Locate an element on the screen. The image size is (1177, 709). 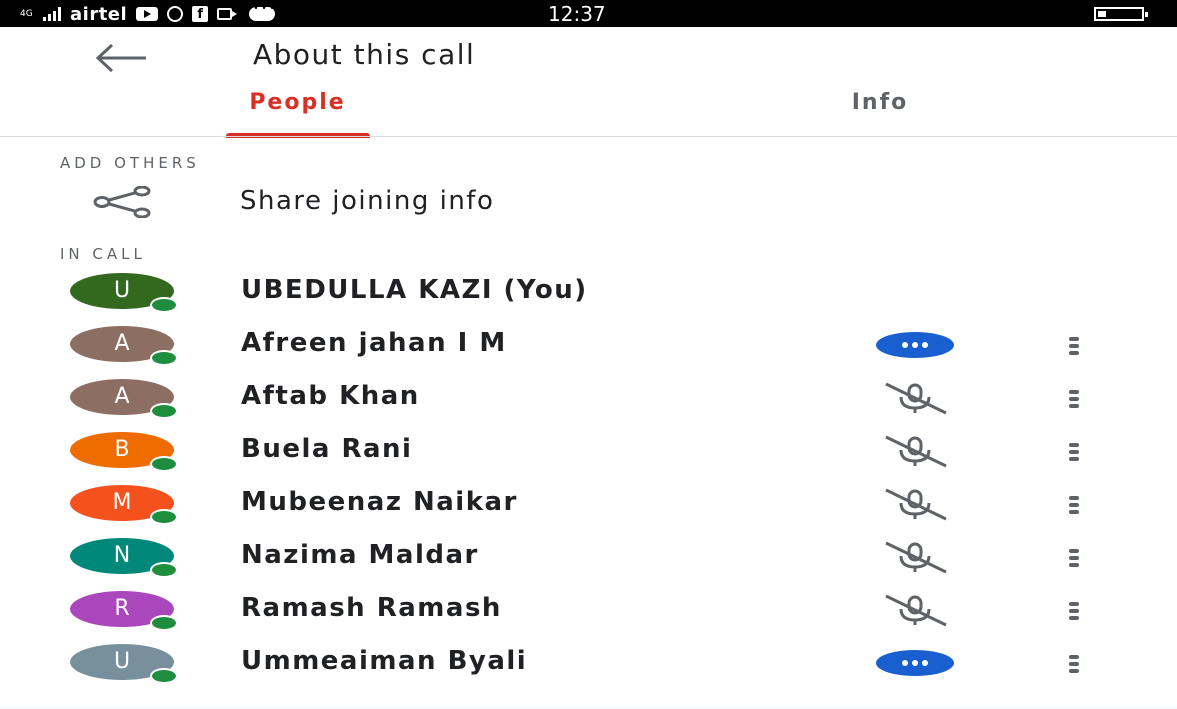
back-arrow-icon is located at coordinates (120, 58).